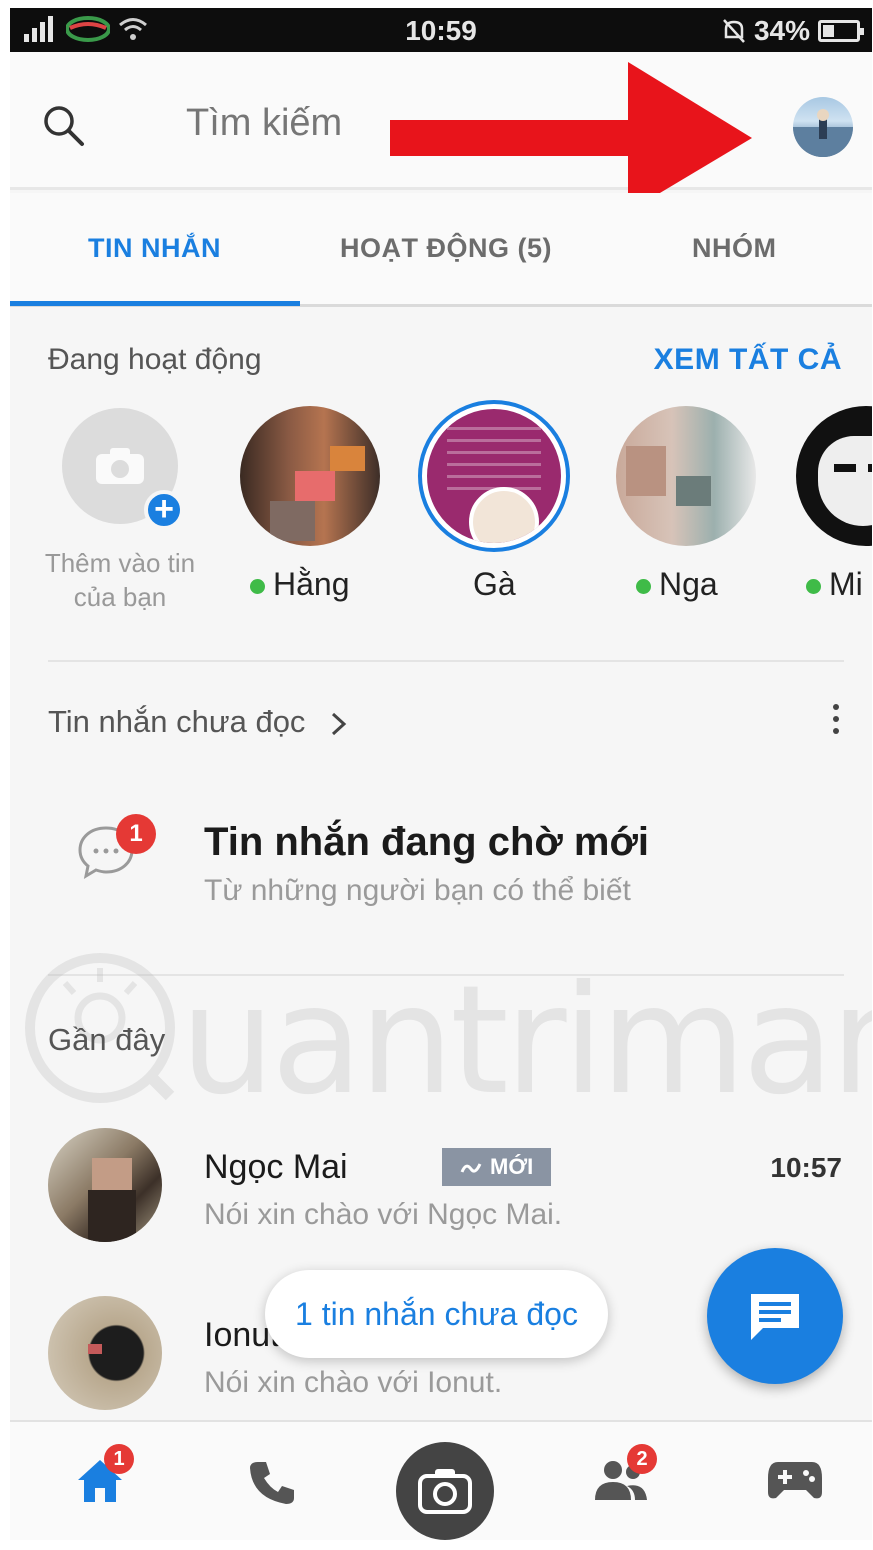 The width and height of the screenshot is (873, 1550). I want to click on plus-icon: +, so click(164, 510).